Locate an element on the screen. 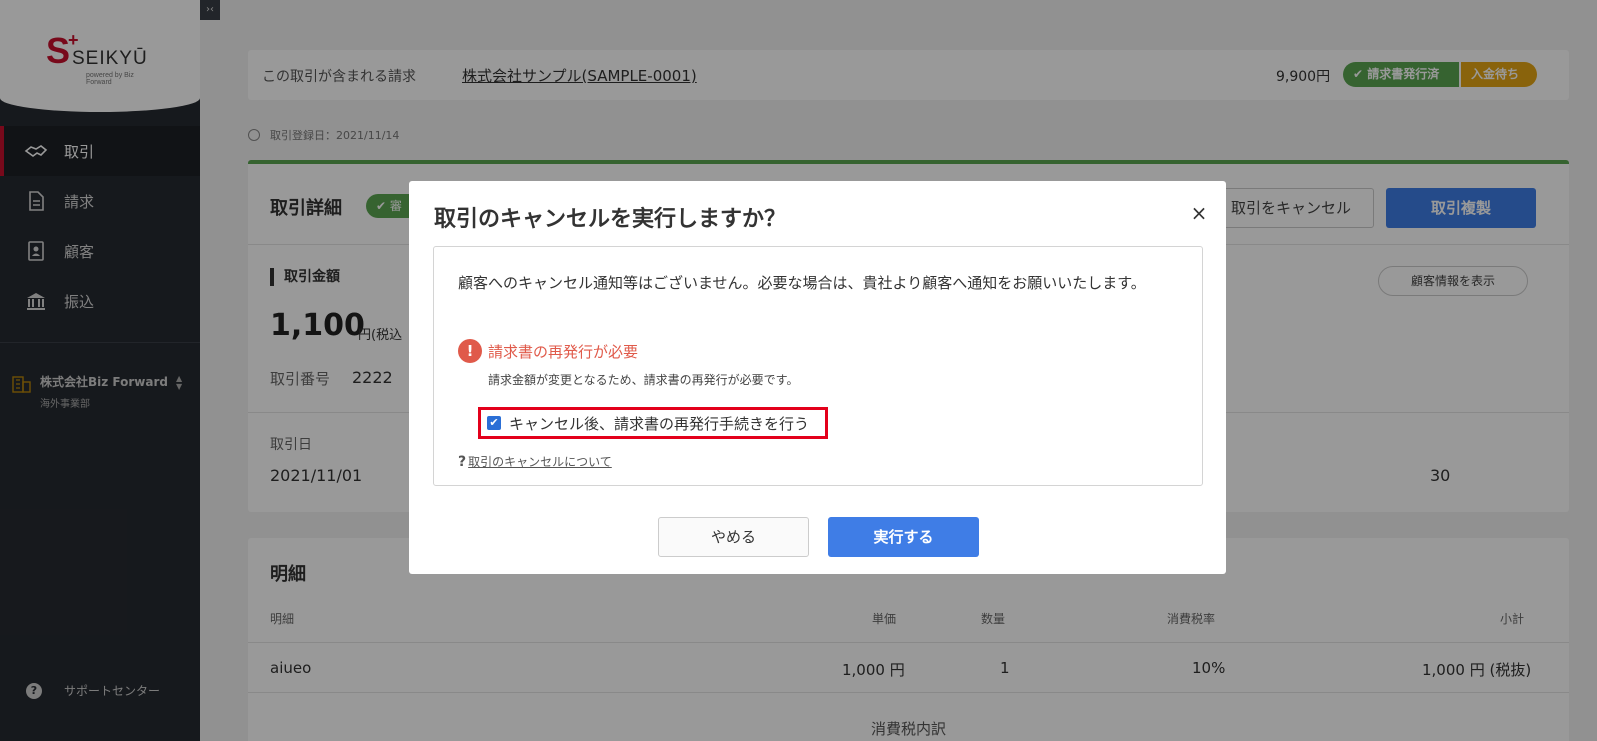 The width and height of the screenshot is (1597, 741). reissue-checkbox-label: キャンセル後、請求書の再発行手続きを行う is located at coordinates (659, 423).